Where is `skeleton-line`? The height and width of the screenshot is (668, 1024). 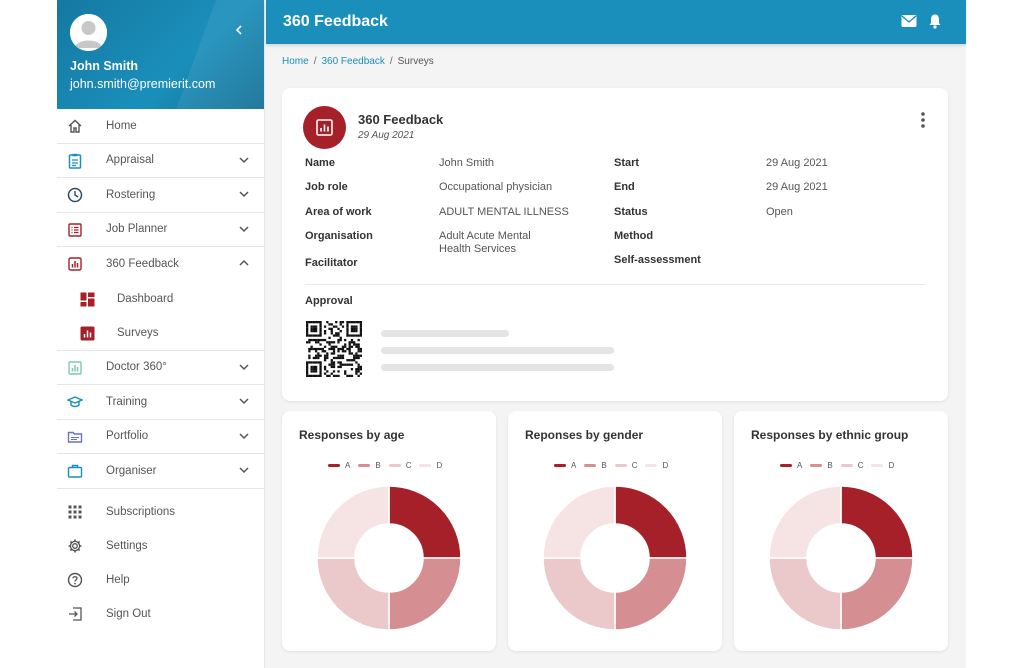 skeleton-line is located at coordinates (497, 350).